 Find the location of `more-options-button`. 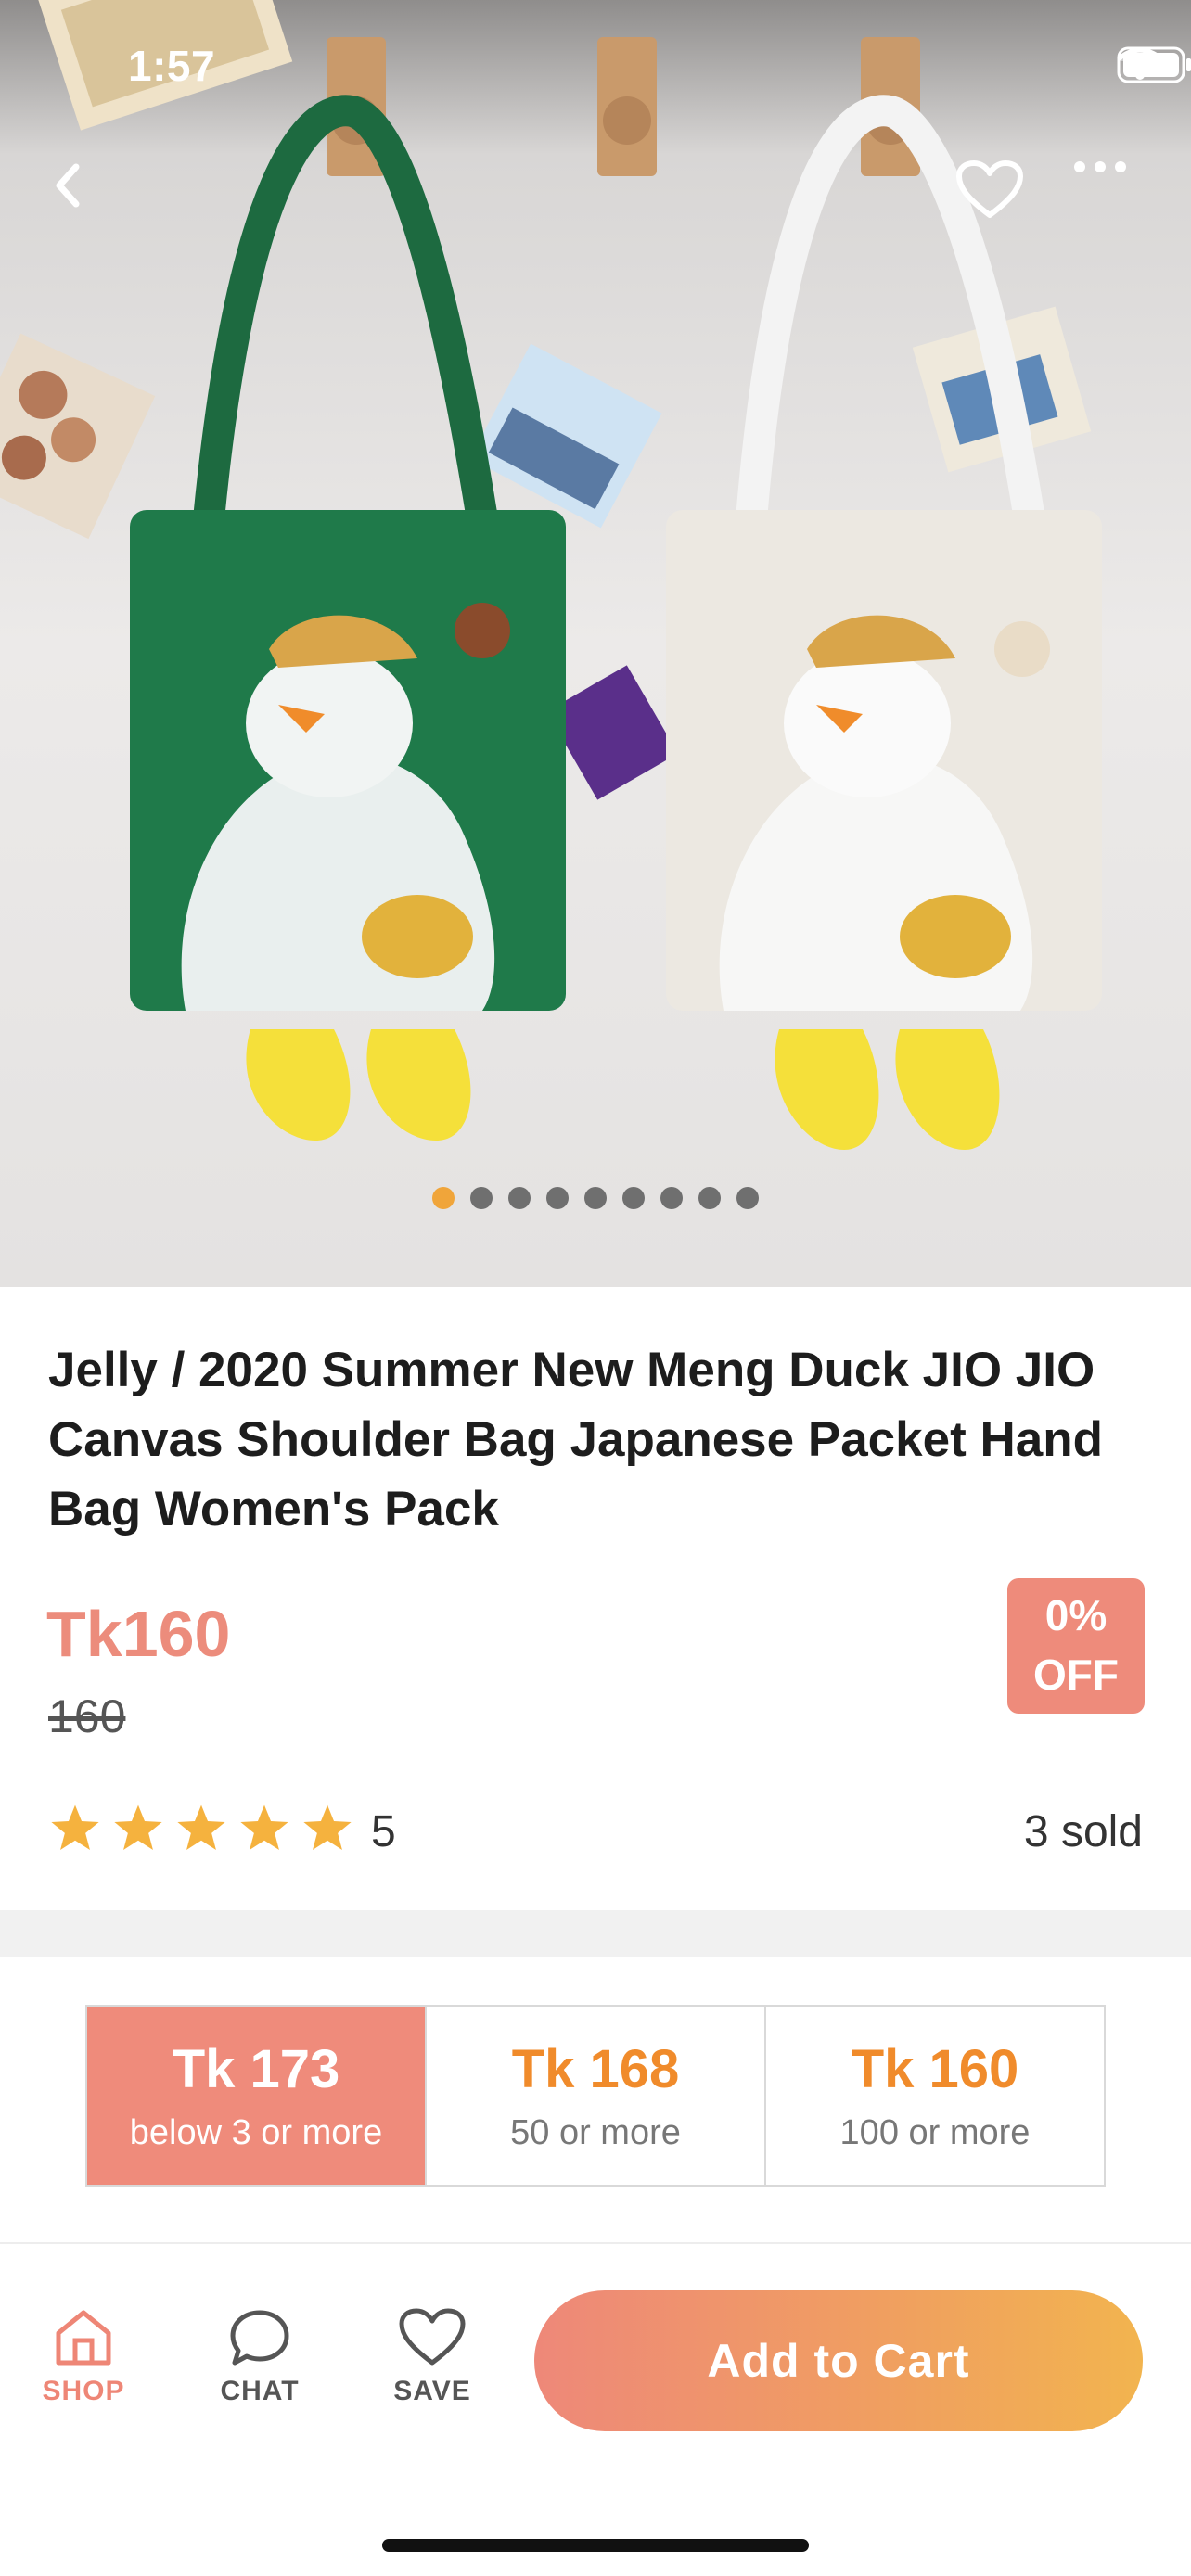

more-options-button is located at coordinates (1109, 196).